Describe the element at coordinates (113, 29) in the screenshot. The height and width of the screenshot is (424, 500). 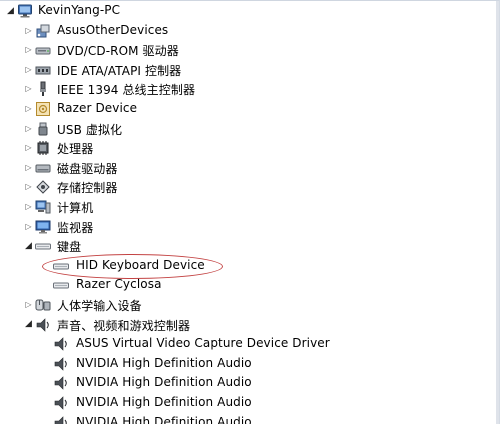
I see `tree-item-label: AsusOtherDevices` at that location.